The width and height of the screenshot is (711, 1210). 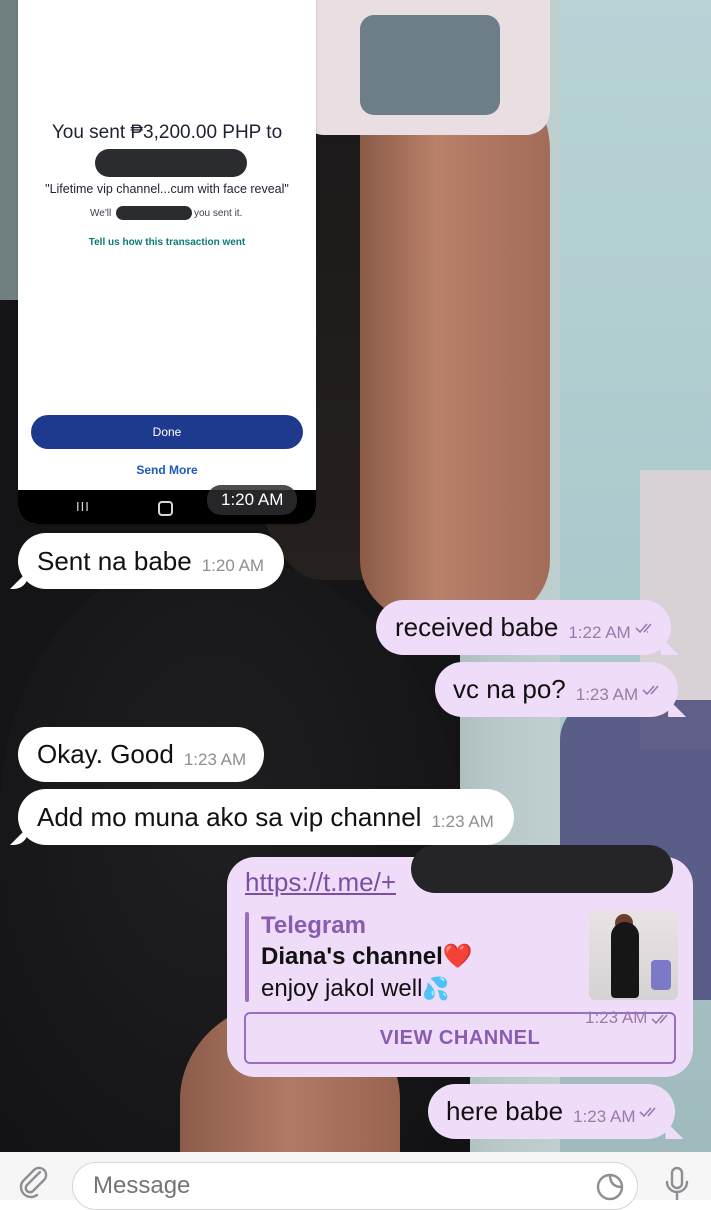 I want to click on message-bubble-incoming: Add mo muna ako sa vip channel 1:23 AM, so click(x=262, y=817).